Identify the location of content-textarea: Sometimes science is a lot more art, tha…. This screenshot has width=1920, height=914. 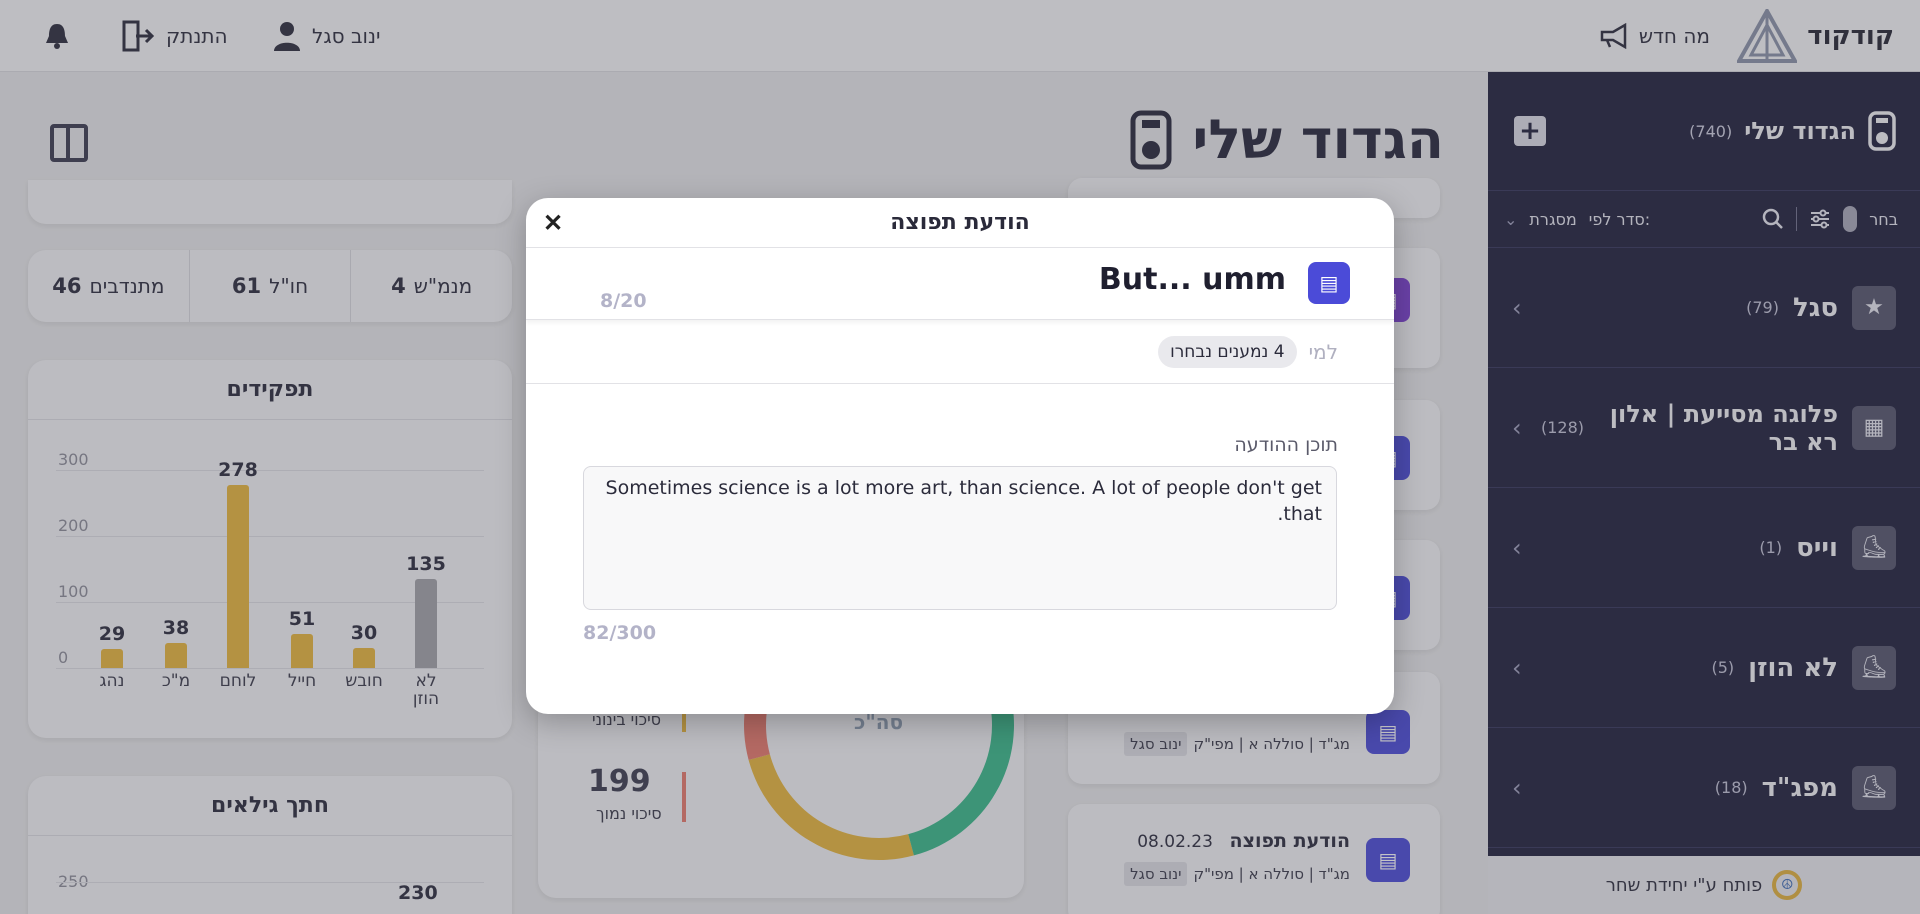
(960, 538).